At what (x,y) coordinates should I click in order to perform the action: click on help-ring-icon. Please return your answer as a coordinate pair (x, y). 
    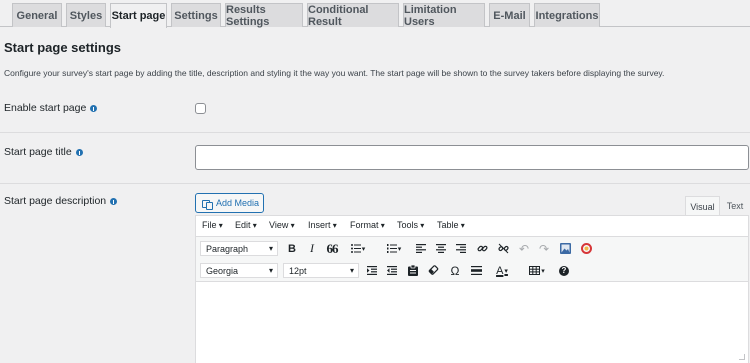
    Looking at the image, I should click on (586, 248).